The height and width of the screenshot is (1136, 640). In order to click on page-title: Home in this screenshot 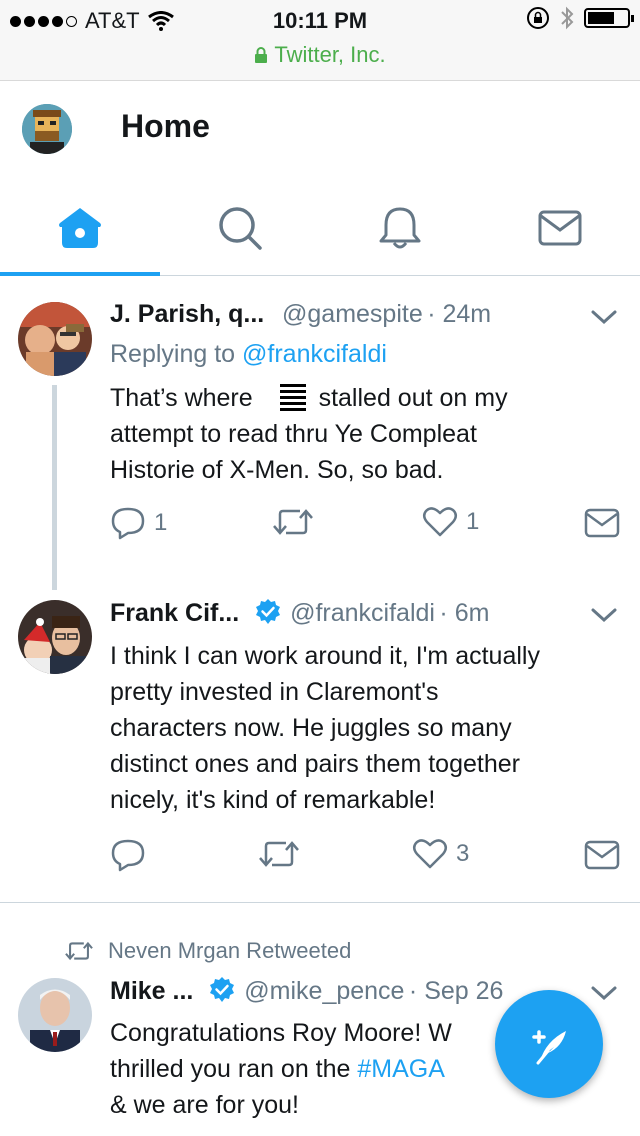, I will do `click(165, 126)`.